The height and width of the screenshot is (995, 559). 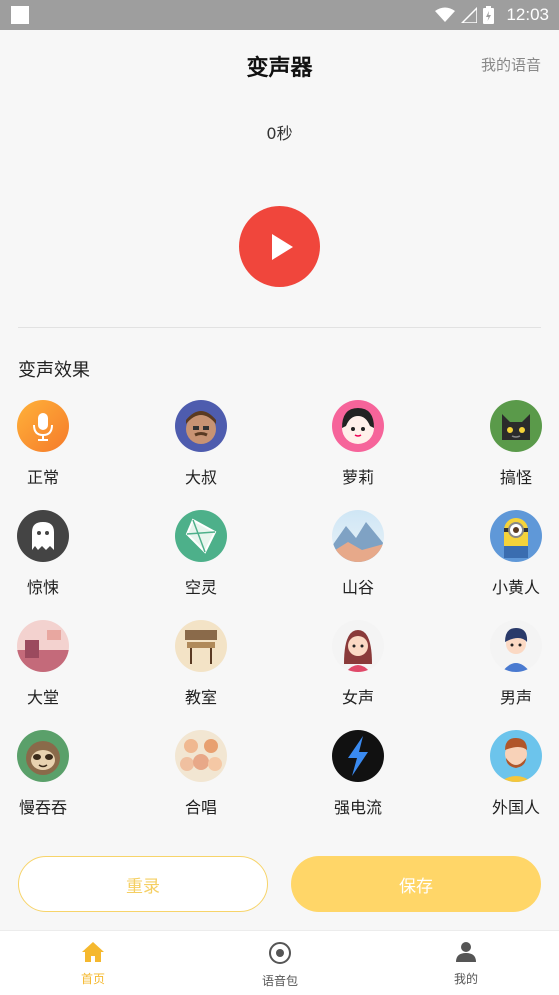 I want to click on tab-label: 语音包, so click(x=279, y=981).